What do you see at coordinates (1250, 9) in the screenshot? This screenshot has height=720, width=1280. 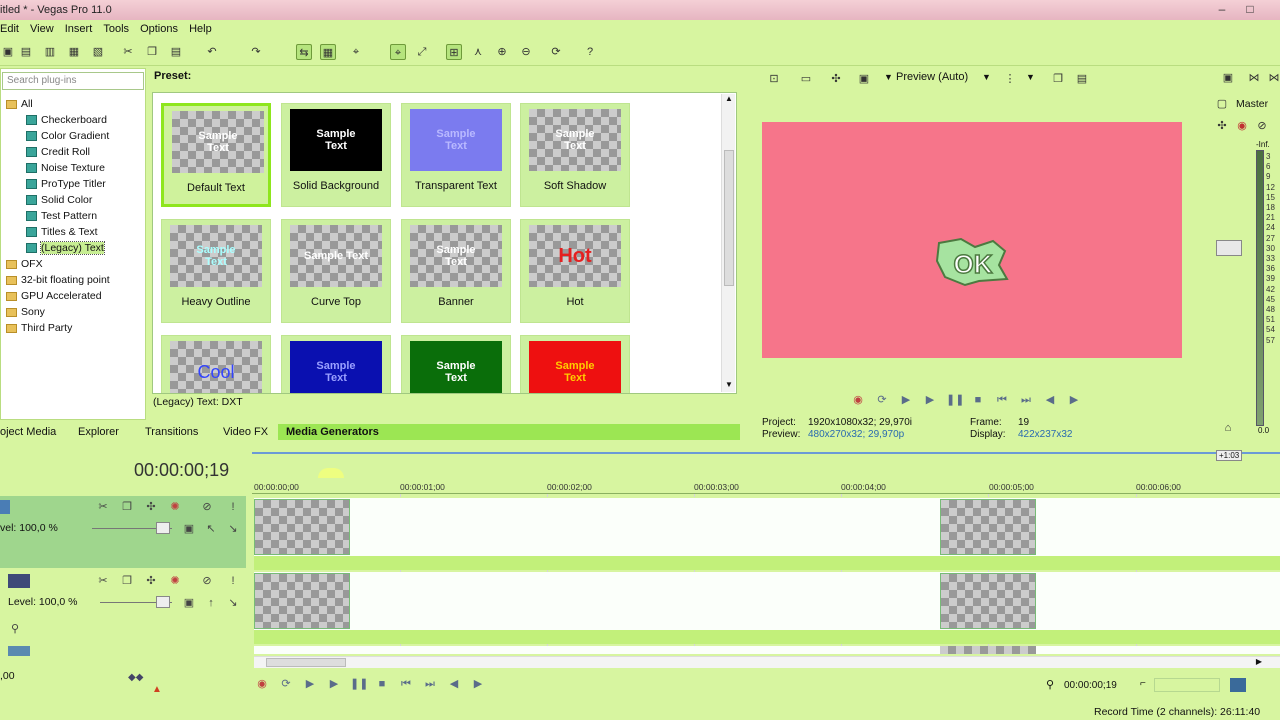 I see `maximize-button: □` at bounding box center [1250, 9].